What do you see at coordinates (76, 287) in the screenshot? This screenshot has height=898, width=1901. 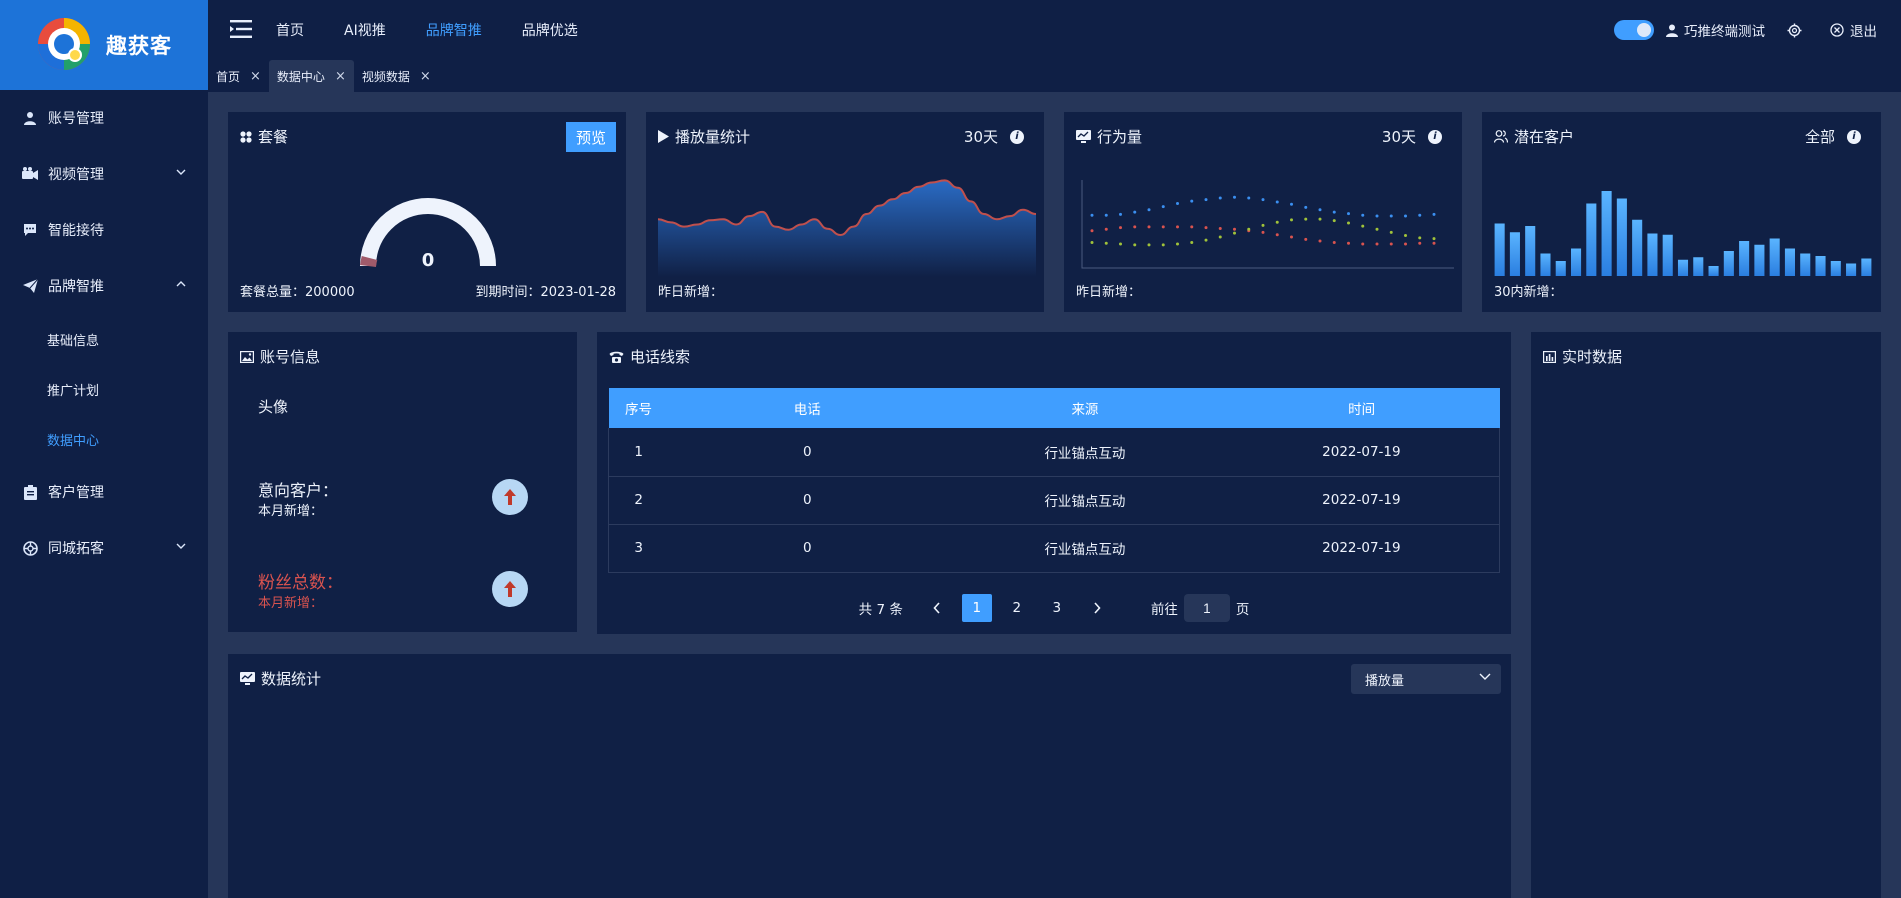 I see `sidebar-item-label: 品牌智推` at bounding box center [76, 287].